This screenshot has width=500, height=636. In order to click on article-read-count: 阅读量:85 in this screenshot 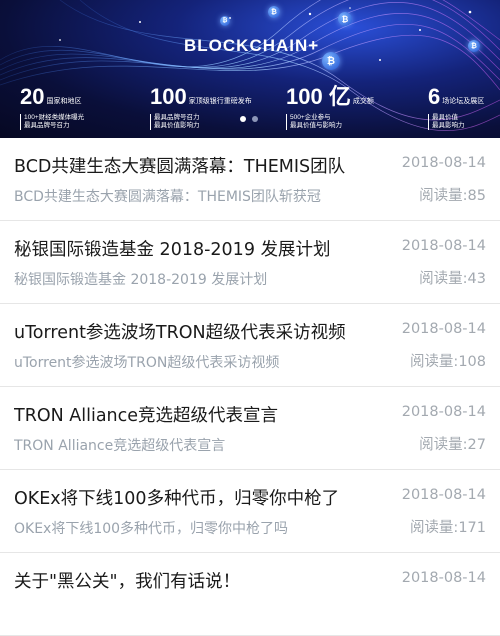, I will do `click(452, 196)`.